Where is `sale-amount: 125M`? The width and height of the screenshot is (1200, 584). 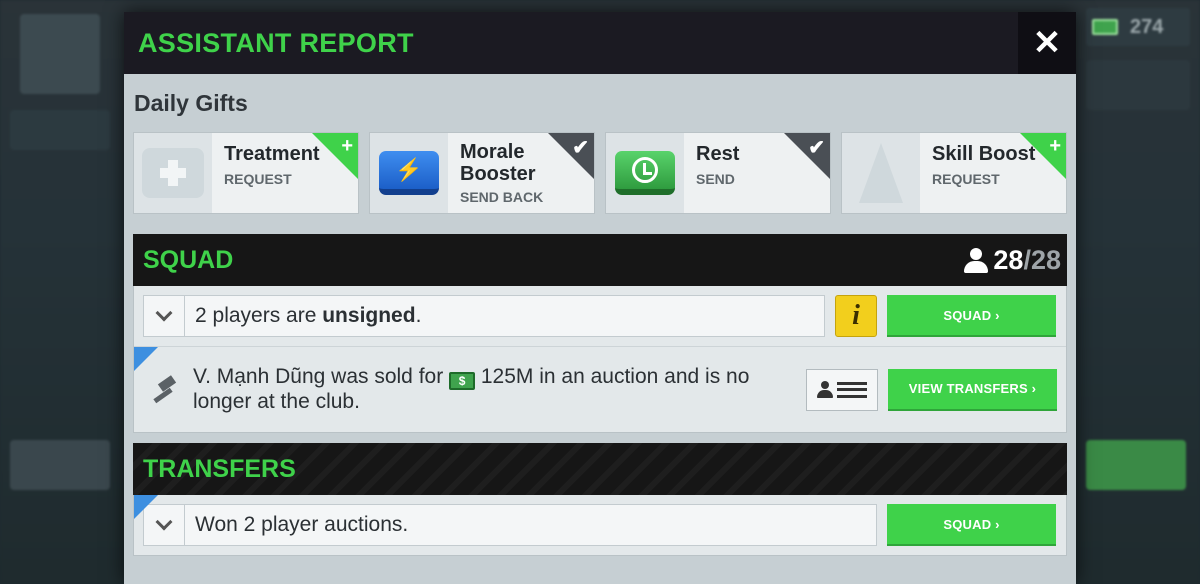 sale-amount: 125M is located at coordinates (507, 376).